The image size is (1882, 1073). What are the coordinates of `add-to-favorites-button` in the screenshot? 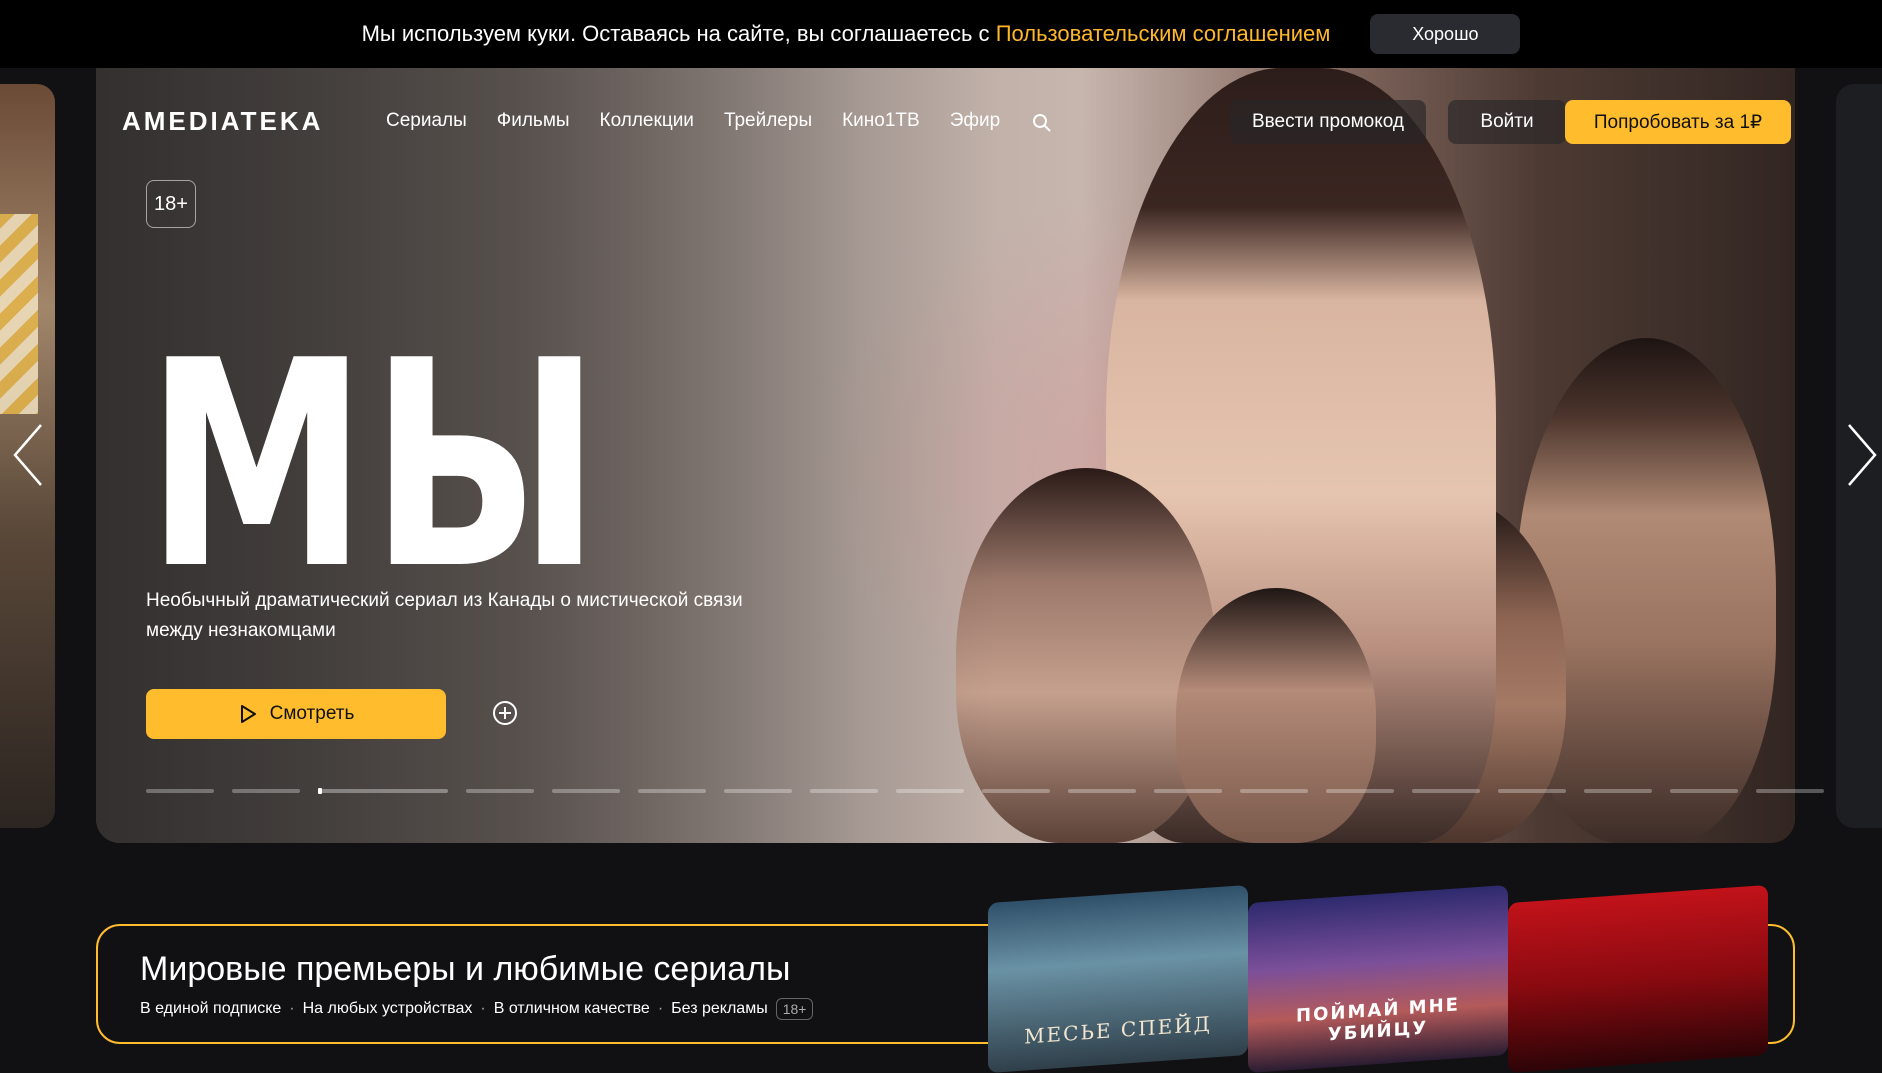 It's located at (505, 713).